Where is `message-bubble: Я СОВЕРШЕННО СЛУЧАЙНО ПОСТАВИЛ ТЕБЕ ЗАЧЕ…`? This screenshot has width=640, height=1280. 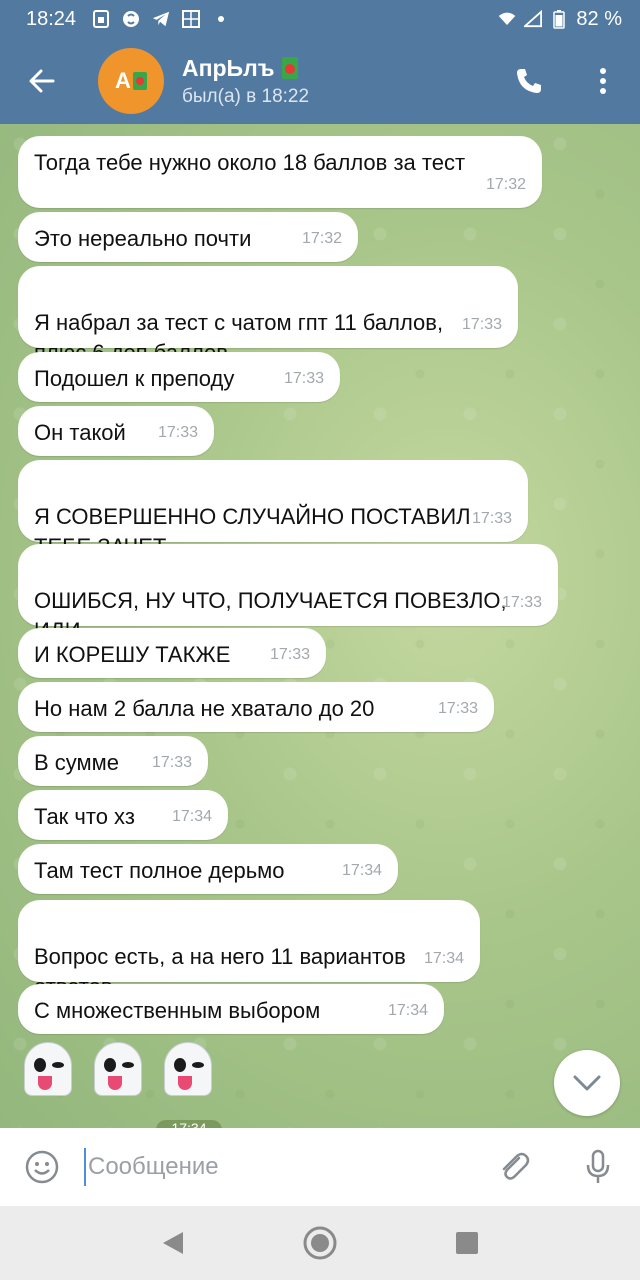
message-bubble: Я СОВЕРШЕННО СЛУЧАЙНО ПОСТАВИЛ ТЕБЕ ЗАЧЕ… is located at coordinates (273, 509).